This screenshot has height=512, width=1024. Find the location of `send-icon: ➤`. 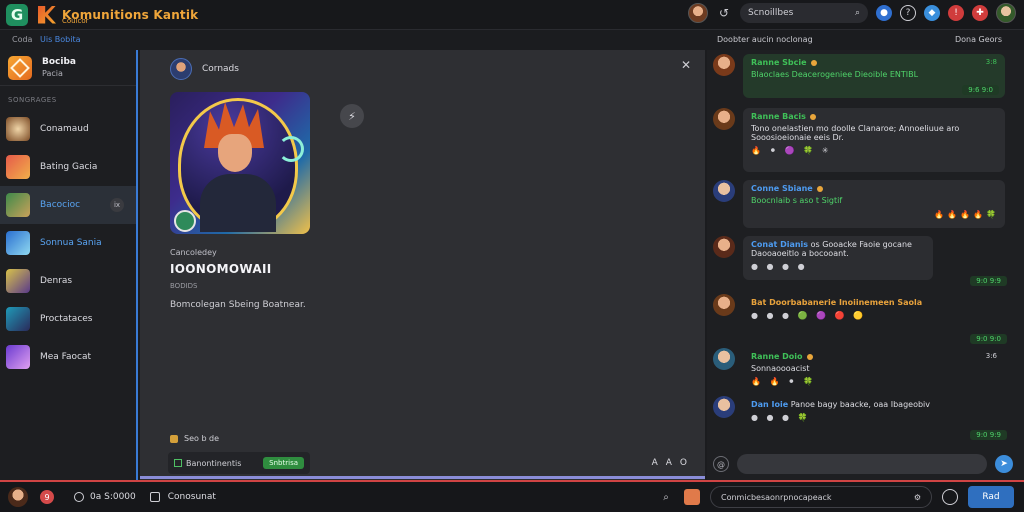

send-icon: ➤ is located at coordinates (1004, 464).